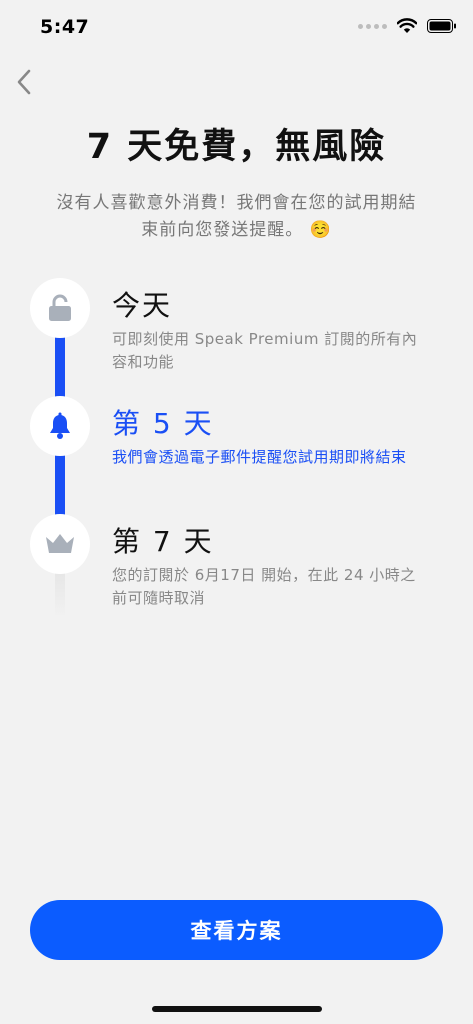 The image size is (473, 1024). Describe the element at coordinates (236, 930) in the screenshot. I see `view-plans-button: 查看方案` at that location.